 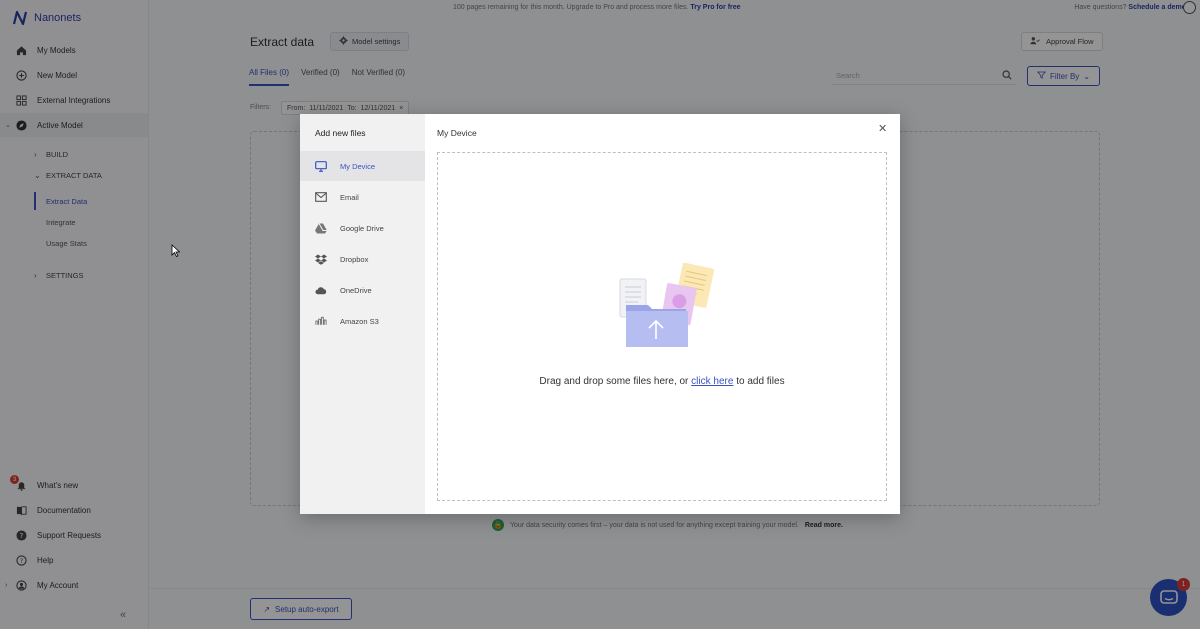 What do you see at coordinates (358, 166) in the screenshot?
I see `source-label: My Device` at bounding box center [358, 166].